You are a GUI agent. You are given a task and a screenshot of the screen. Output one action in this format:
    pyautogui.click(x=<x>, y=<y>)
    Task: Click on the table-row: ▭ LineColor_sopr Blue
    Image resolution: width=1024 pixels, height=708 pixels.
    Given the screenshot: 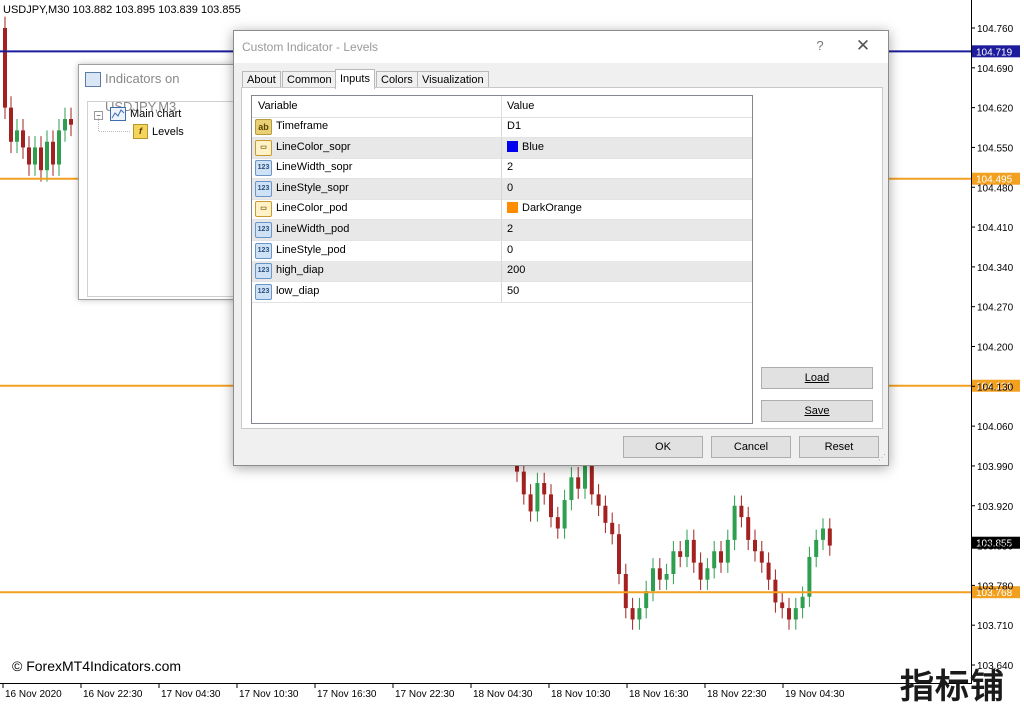 What is the action you would take?
    pyautogui.click(x=502, y=148)
    